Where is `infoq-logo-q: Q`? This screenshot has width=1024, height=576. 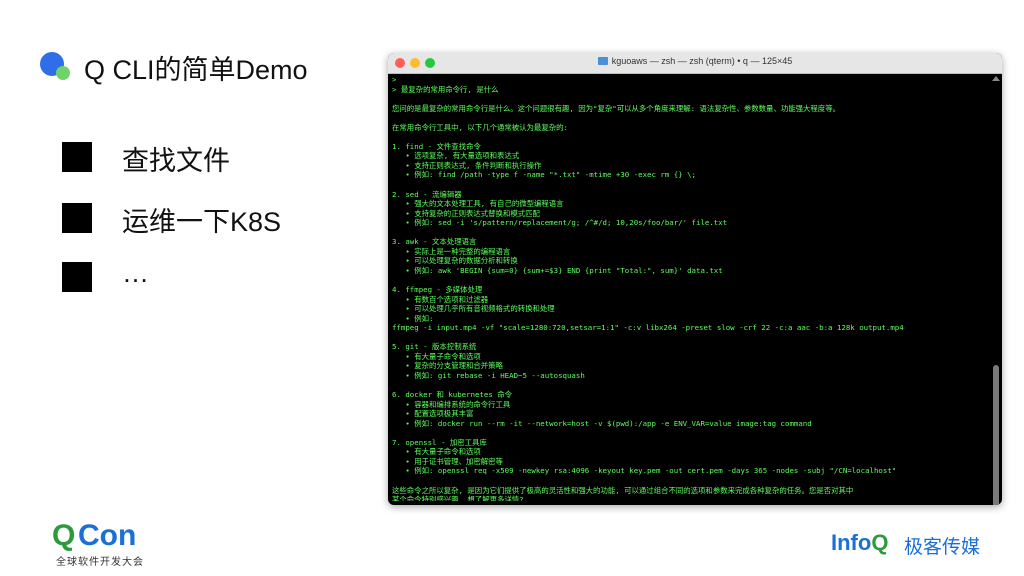
infoq-logo-q: Q is located at coordinates (880, 542).